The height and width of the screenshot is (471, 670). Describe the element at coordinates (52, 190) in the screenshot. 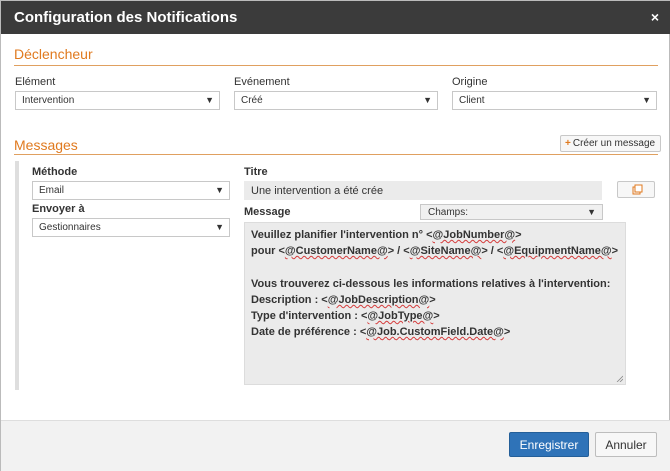

I see `method-select-value: Email` at that location.